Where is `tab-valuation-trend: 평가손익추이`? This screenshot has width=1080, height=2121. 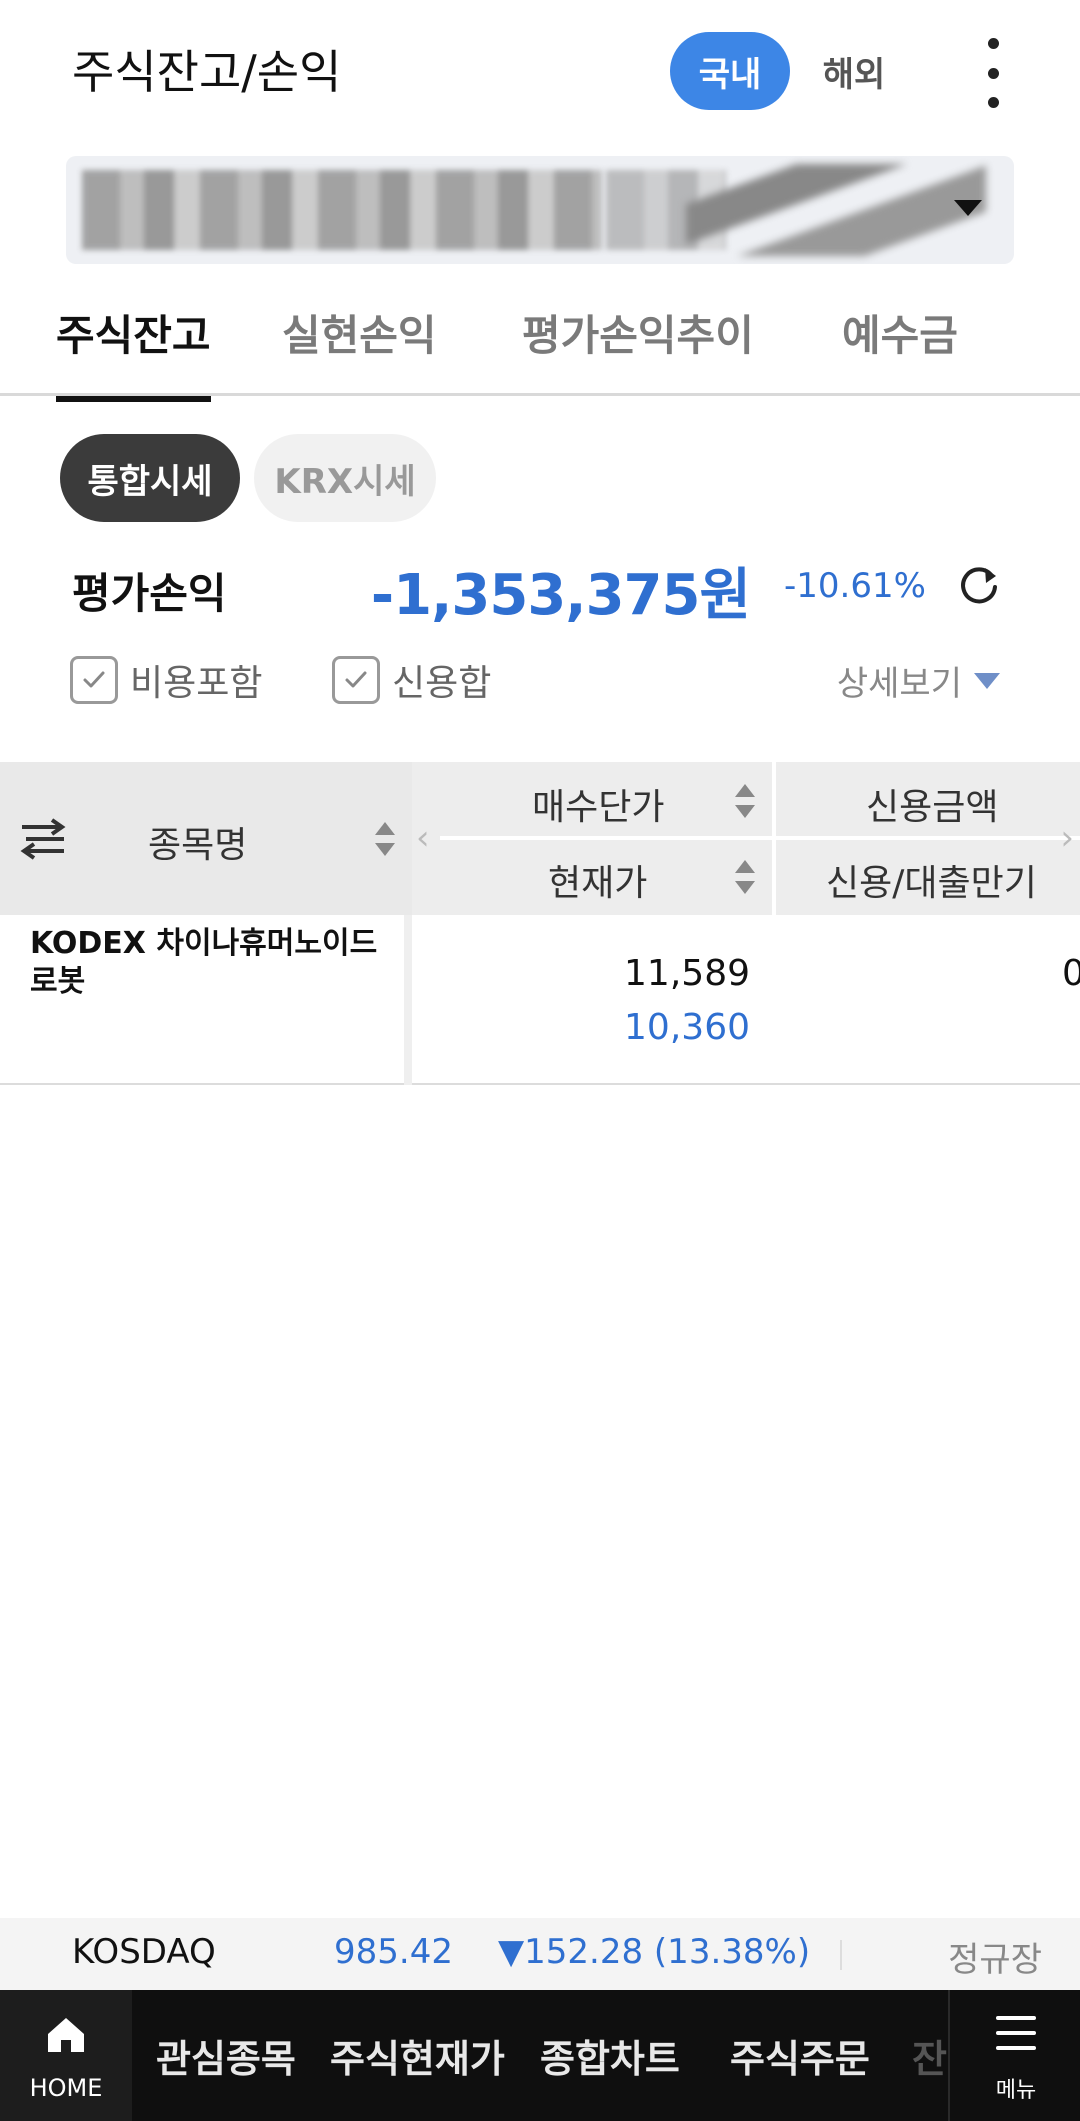 tab-valuation-trend: 평가손익추이 is located at coordinates (638, 348).